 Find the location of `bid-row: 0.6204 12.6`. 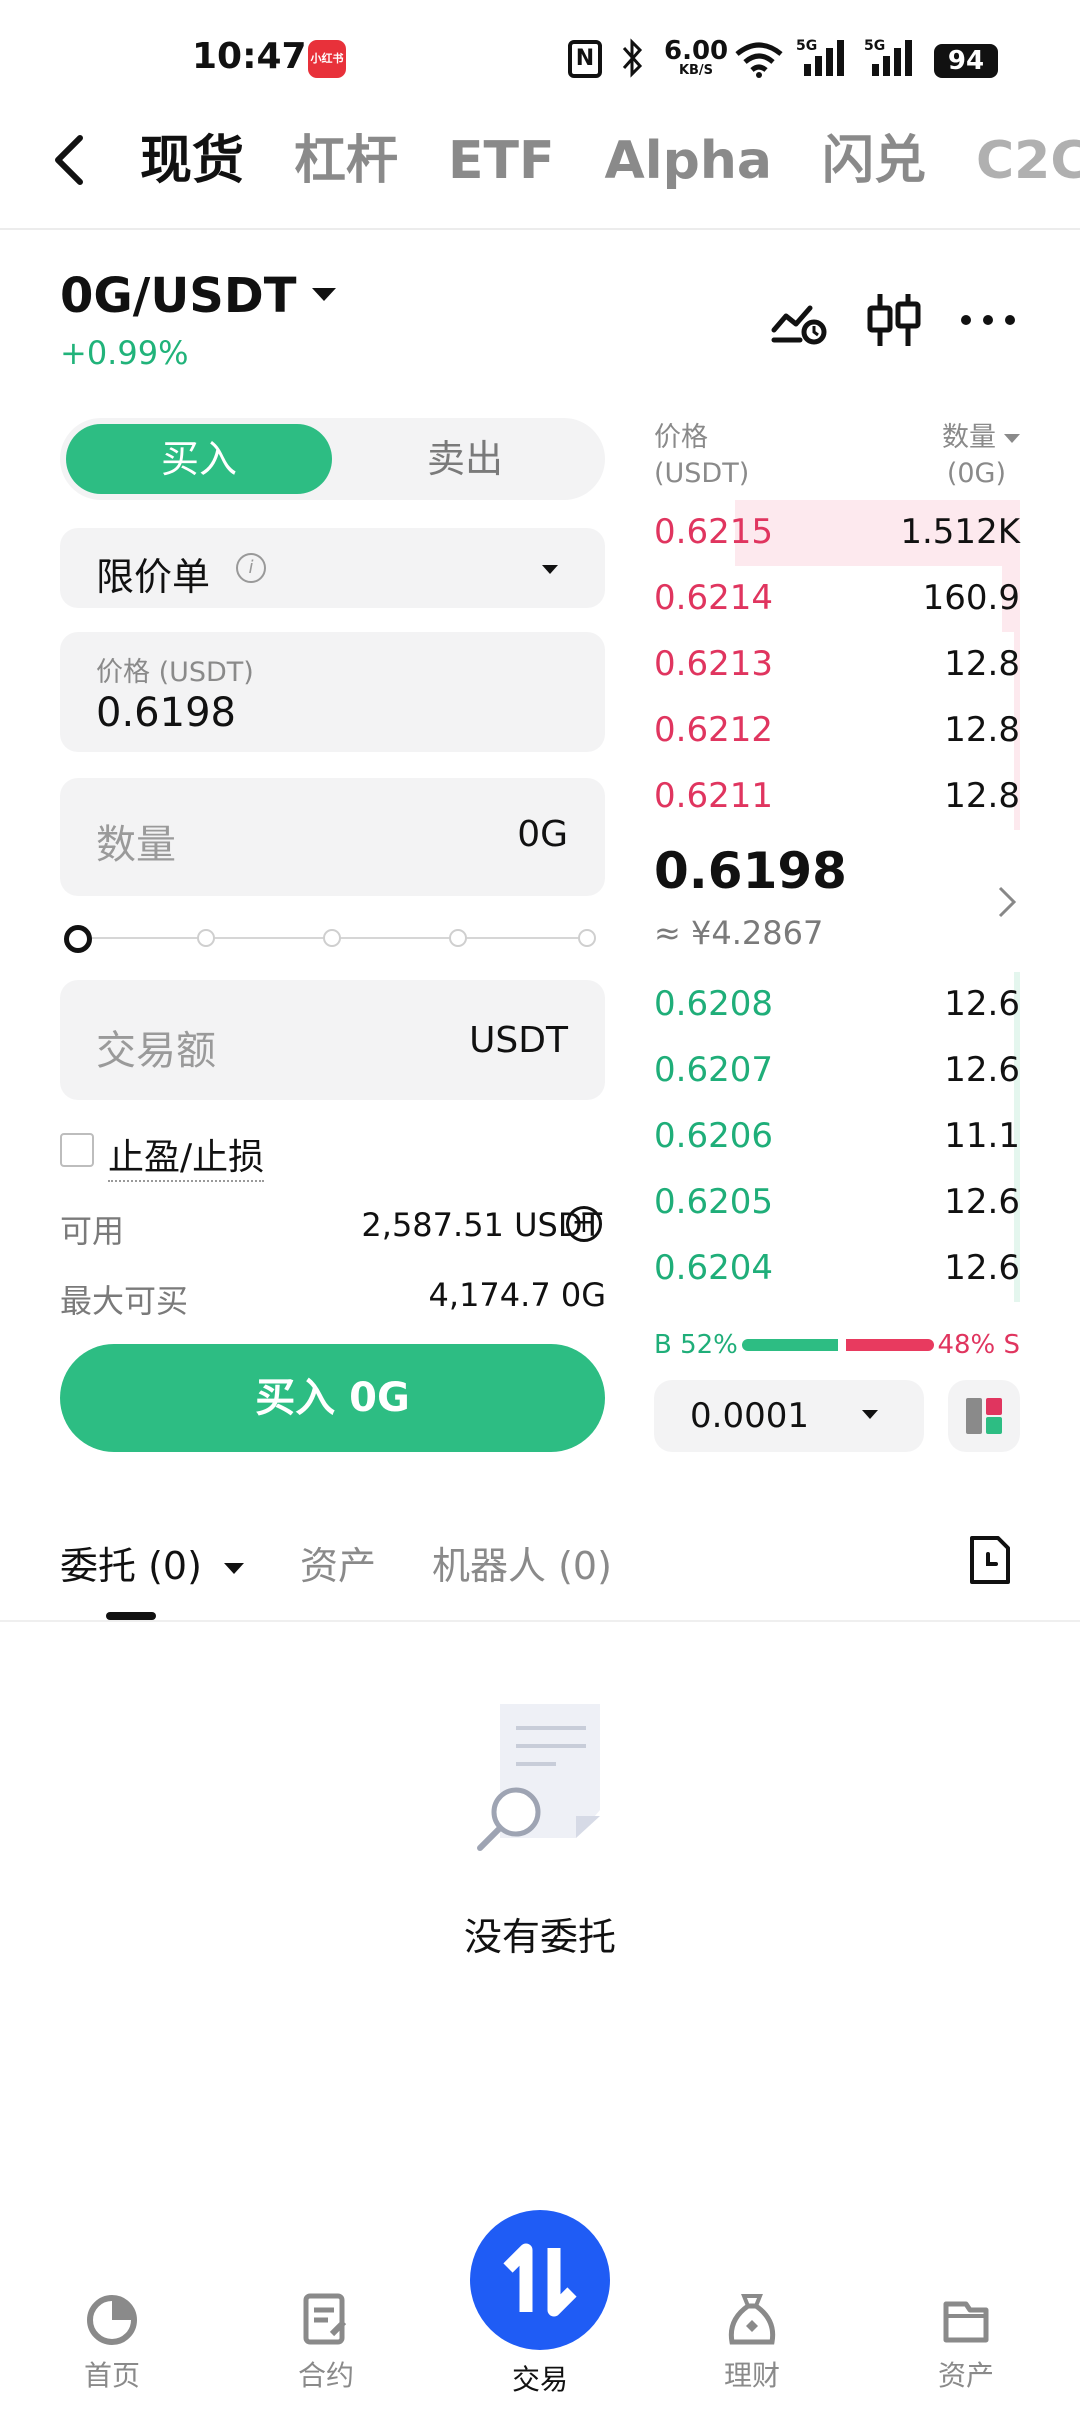

bid-row: 0.6204 12.6 is located at coordinates (837, 1269).